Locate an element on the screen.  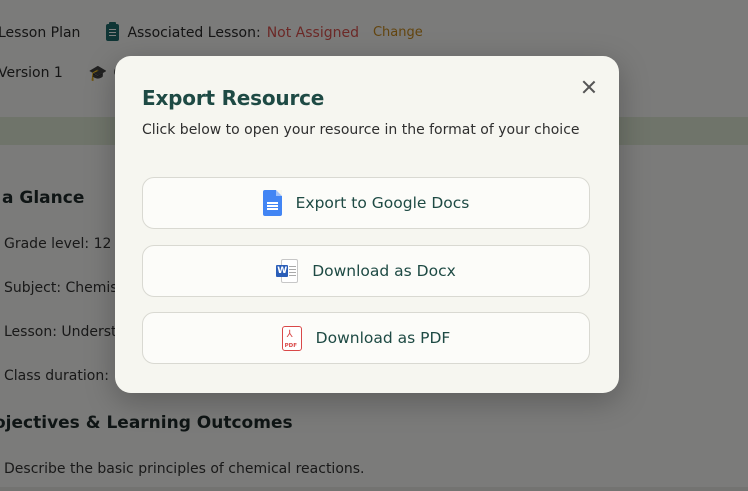
export-google-docs-button: Export to Google Docs is located at coordinates (366, 203).